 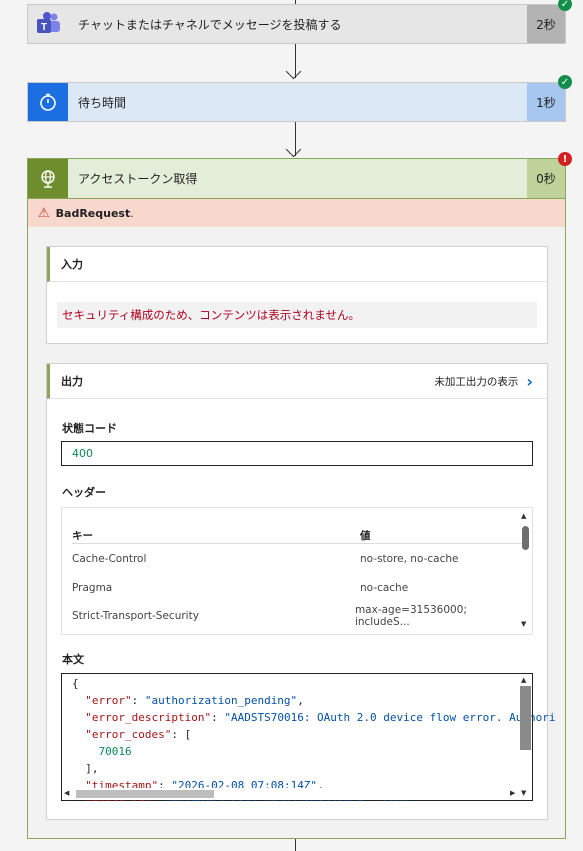 I want to click on step-duration: 0秒, so click(x=546, y=178).